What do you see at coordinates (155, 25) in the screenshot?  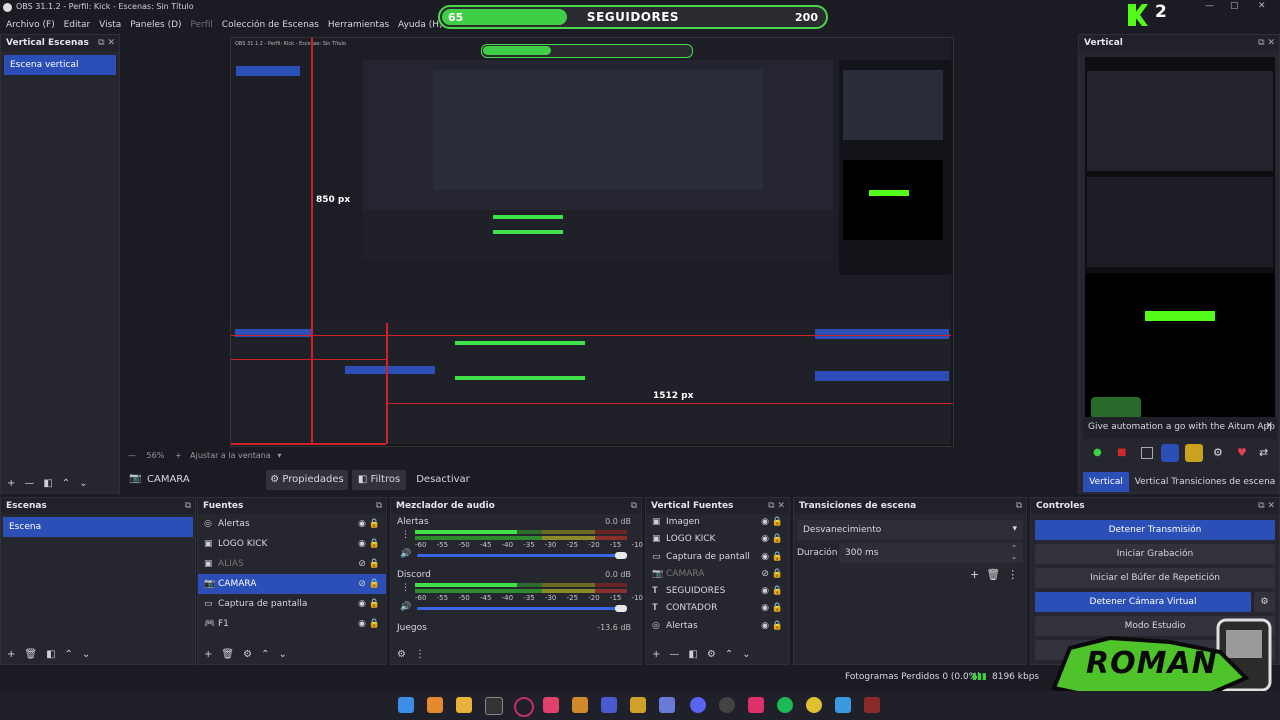 I see `menu-paneles: Paneles (D)` at bounding box center [155, 25].